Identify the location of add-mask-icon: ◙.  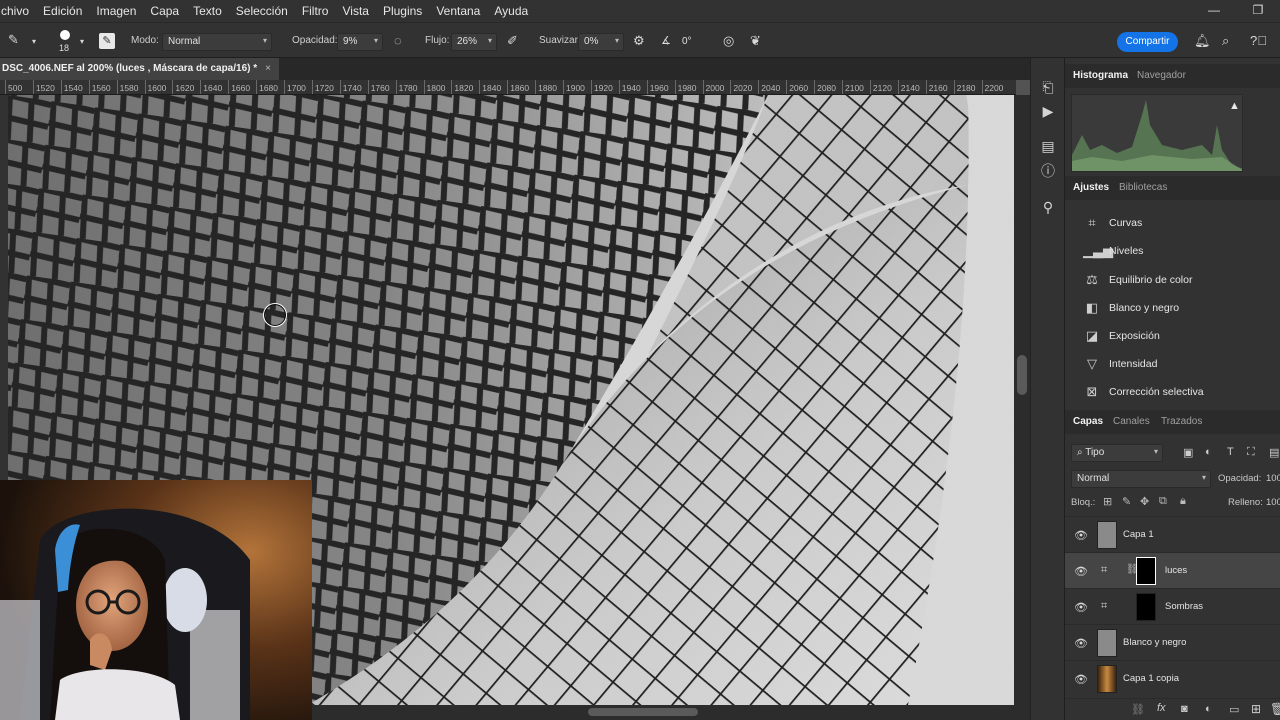
(1184, 709).